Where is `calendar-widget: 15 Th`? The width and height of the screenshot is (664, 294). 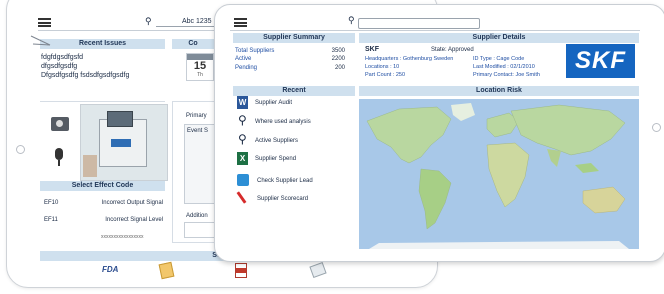 calendar-widget: 15 Th is located at coordinates (200, 67).